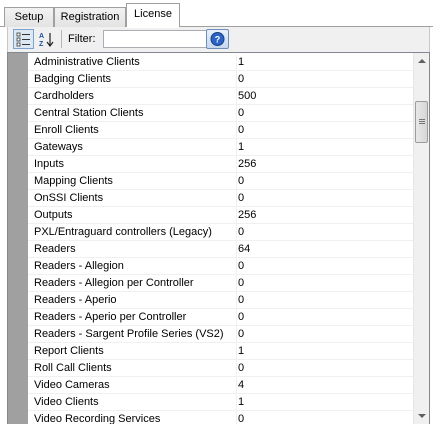 The height and width of the screenshot is (424, 433). Describe the element at coordinates (132, 266) in the screenshot. I see `property-name: Readers - Allegion` at that location.